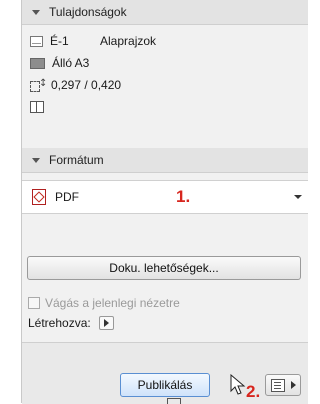  Describe the element at coordinates (76, 160) in the screenshot. I see `format-header-label: Formátum` at that location.